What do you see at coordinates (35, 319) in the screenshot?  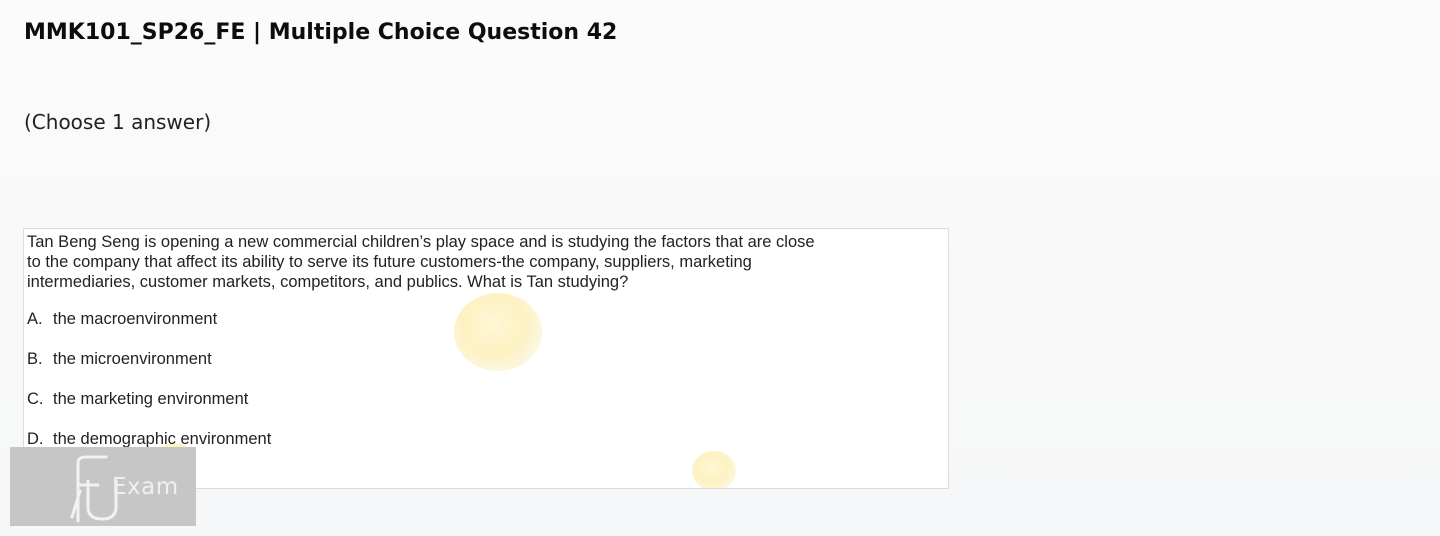 I see `option-letter: A.` at bounding box center [35, 319].